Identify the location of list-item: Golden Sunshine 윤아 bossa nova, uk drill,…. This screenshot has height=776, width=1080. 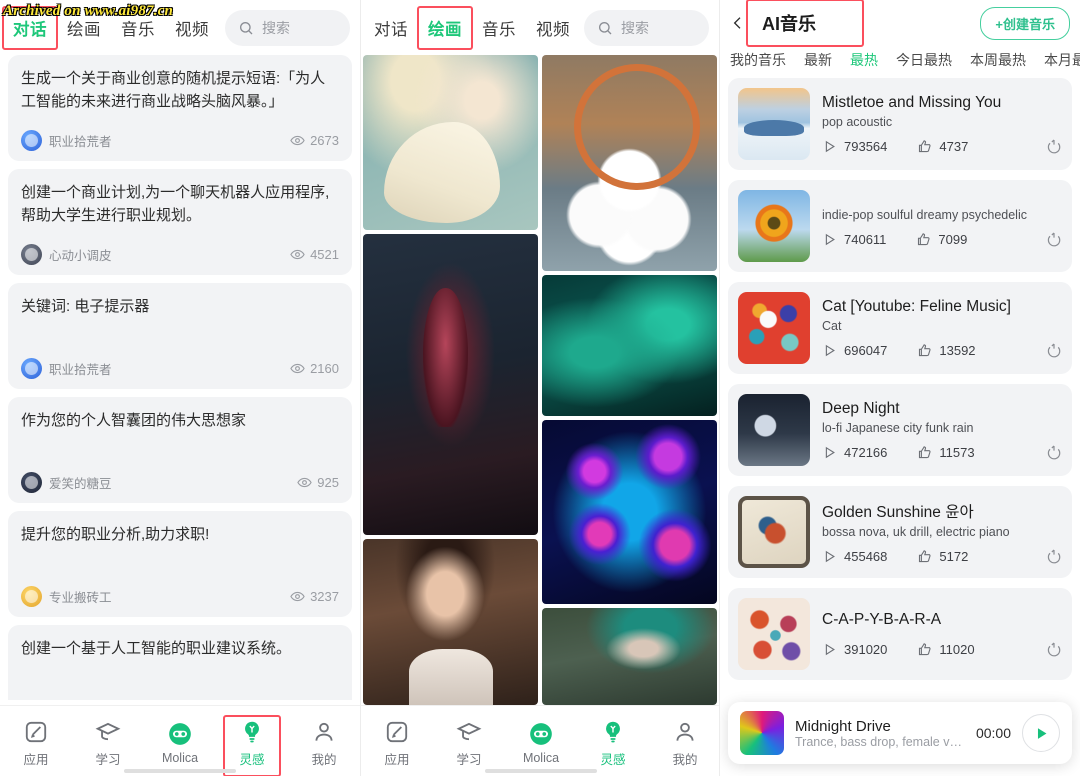
(900, 532).